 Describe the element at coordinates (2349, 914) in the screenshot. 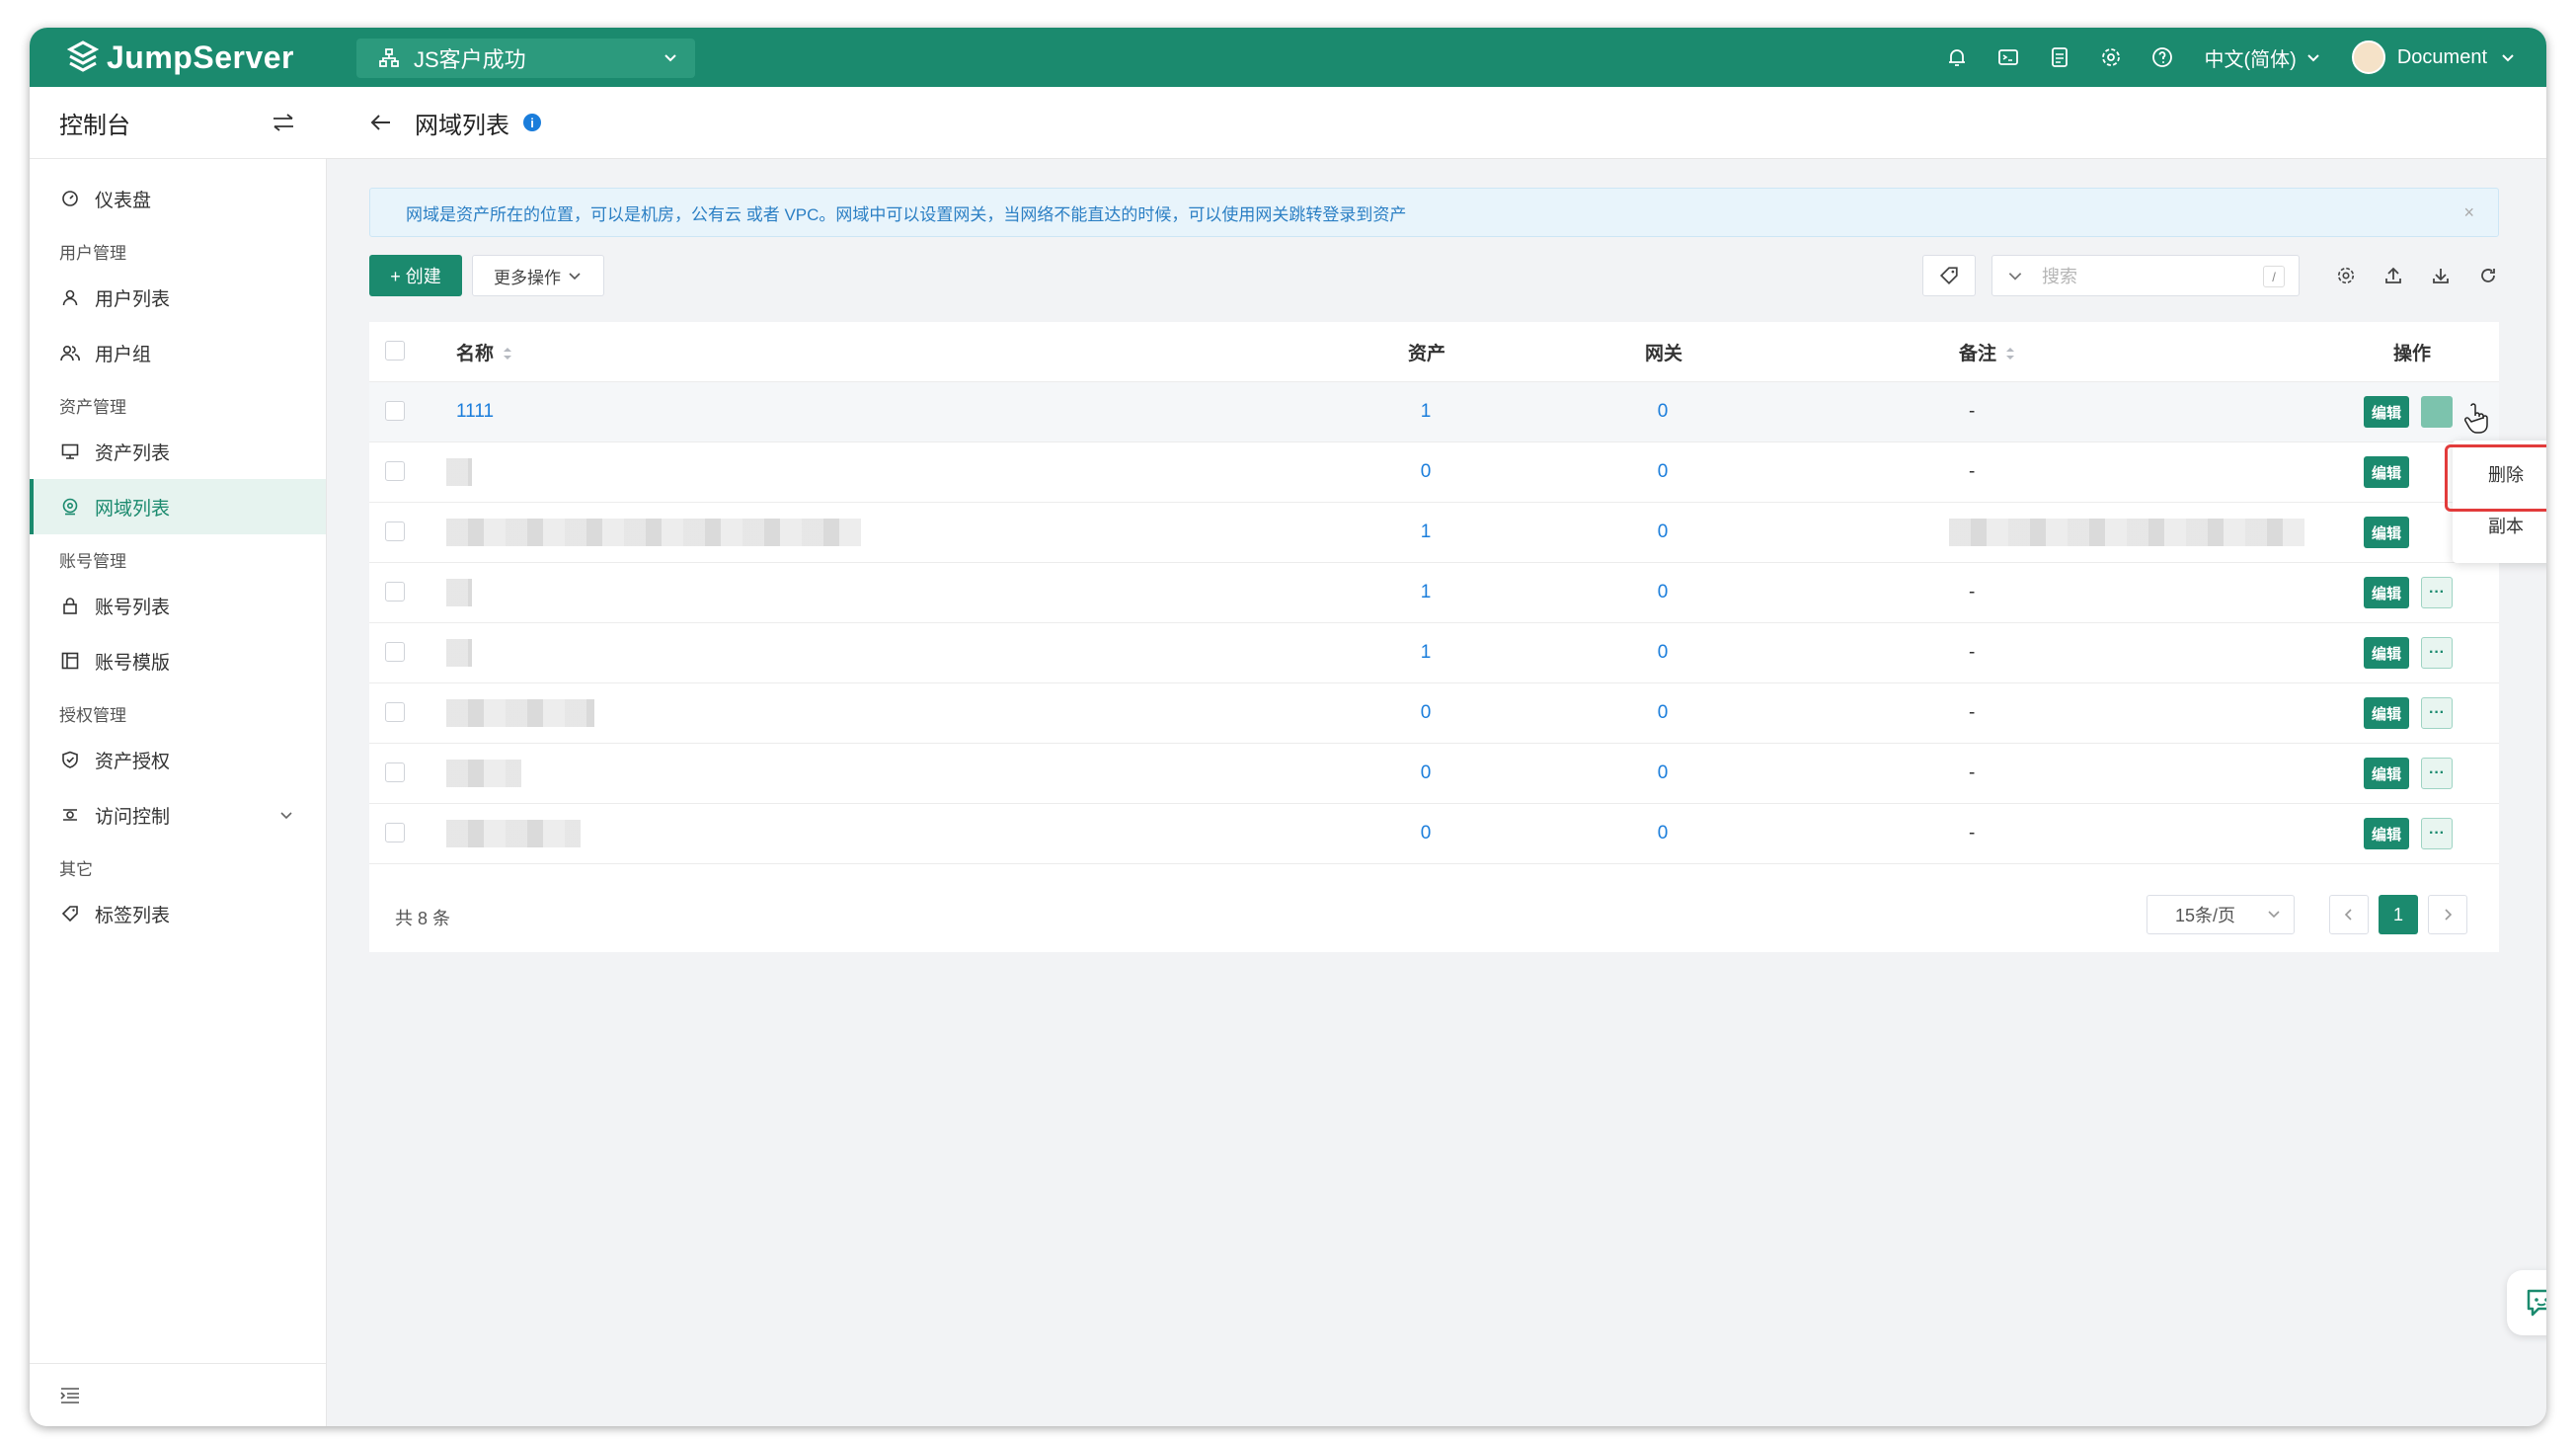

I see `prev-page-button` at that location.